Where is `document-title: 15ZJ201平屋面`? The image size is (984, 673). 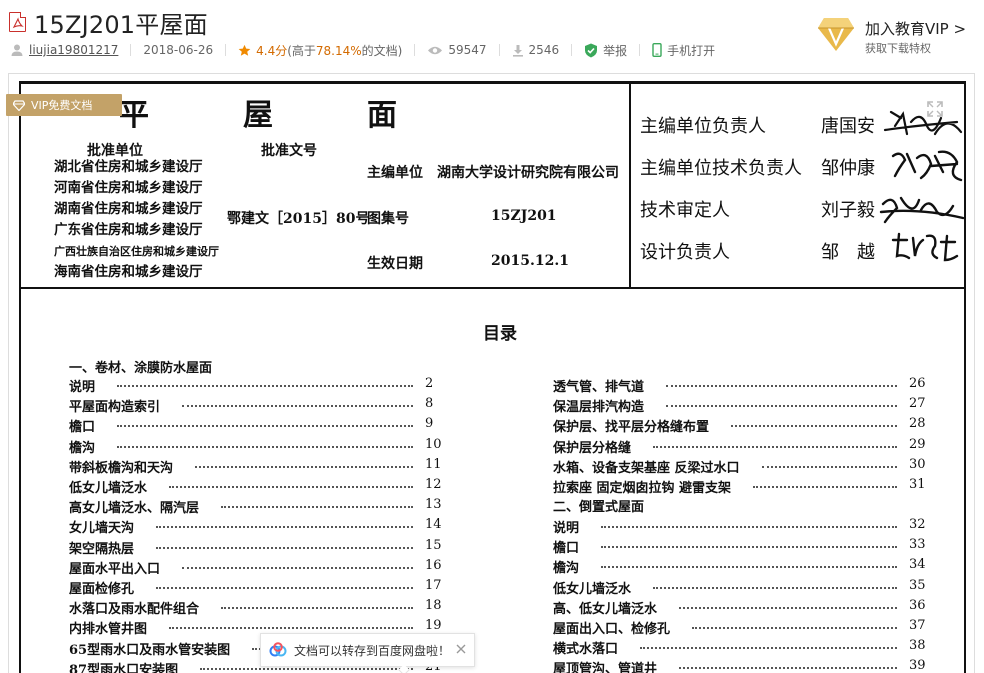 document-title: 15ZJ201平屋面 is located at coordinates (121, 25).